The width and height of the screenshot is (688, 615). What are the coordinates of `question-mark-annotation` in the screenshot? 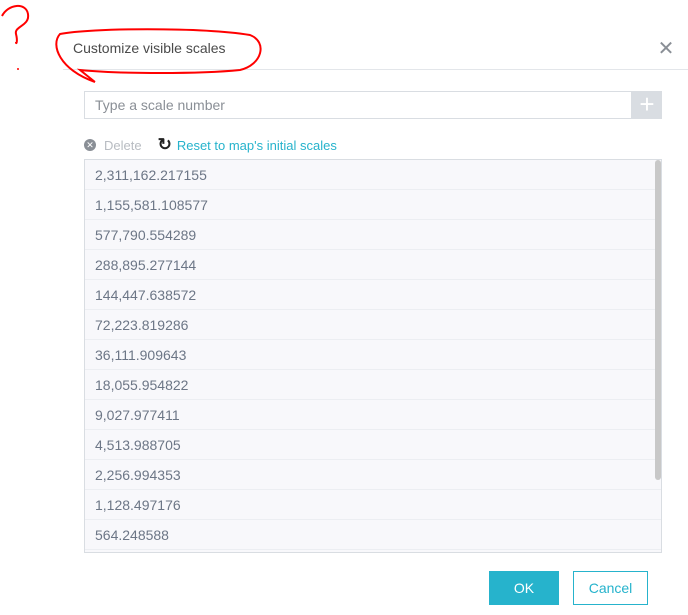 It's located at (15, 25).